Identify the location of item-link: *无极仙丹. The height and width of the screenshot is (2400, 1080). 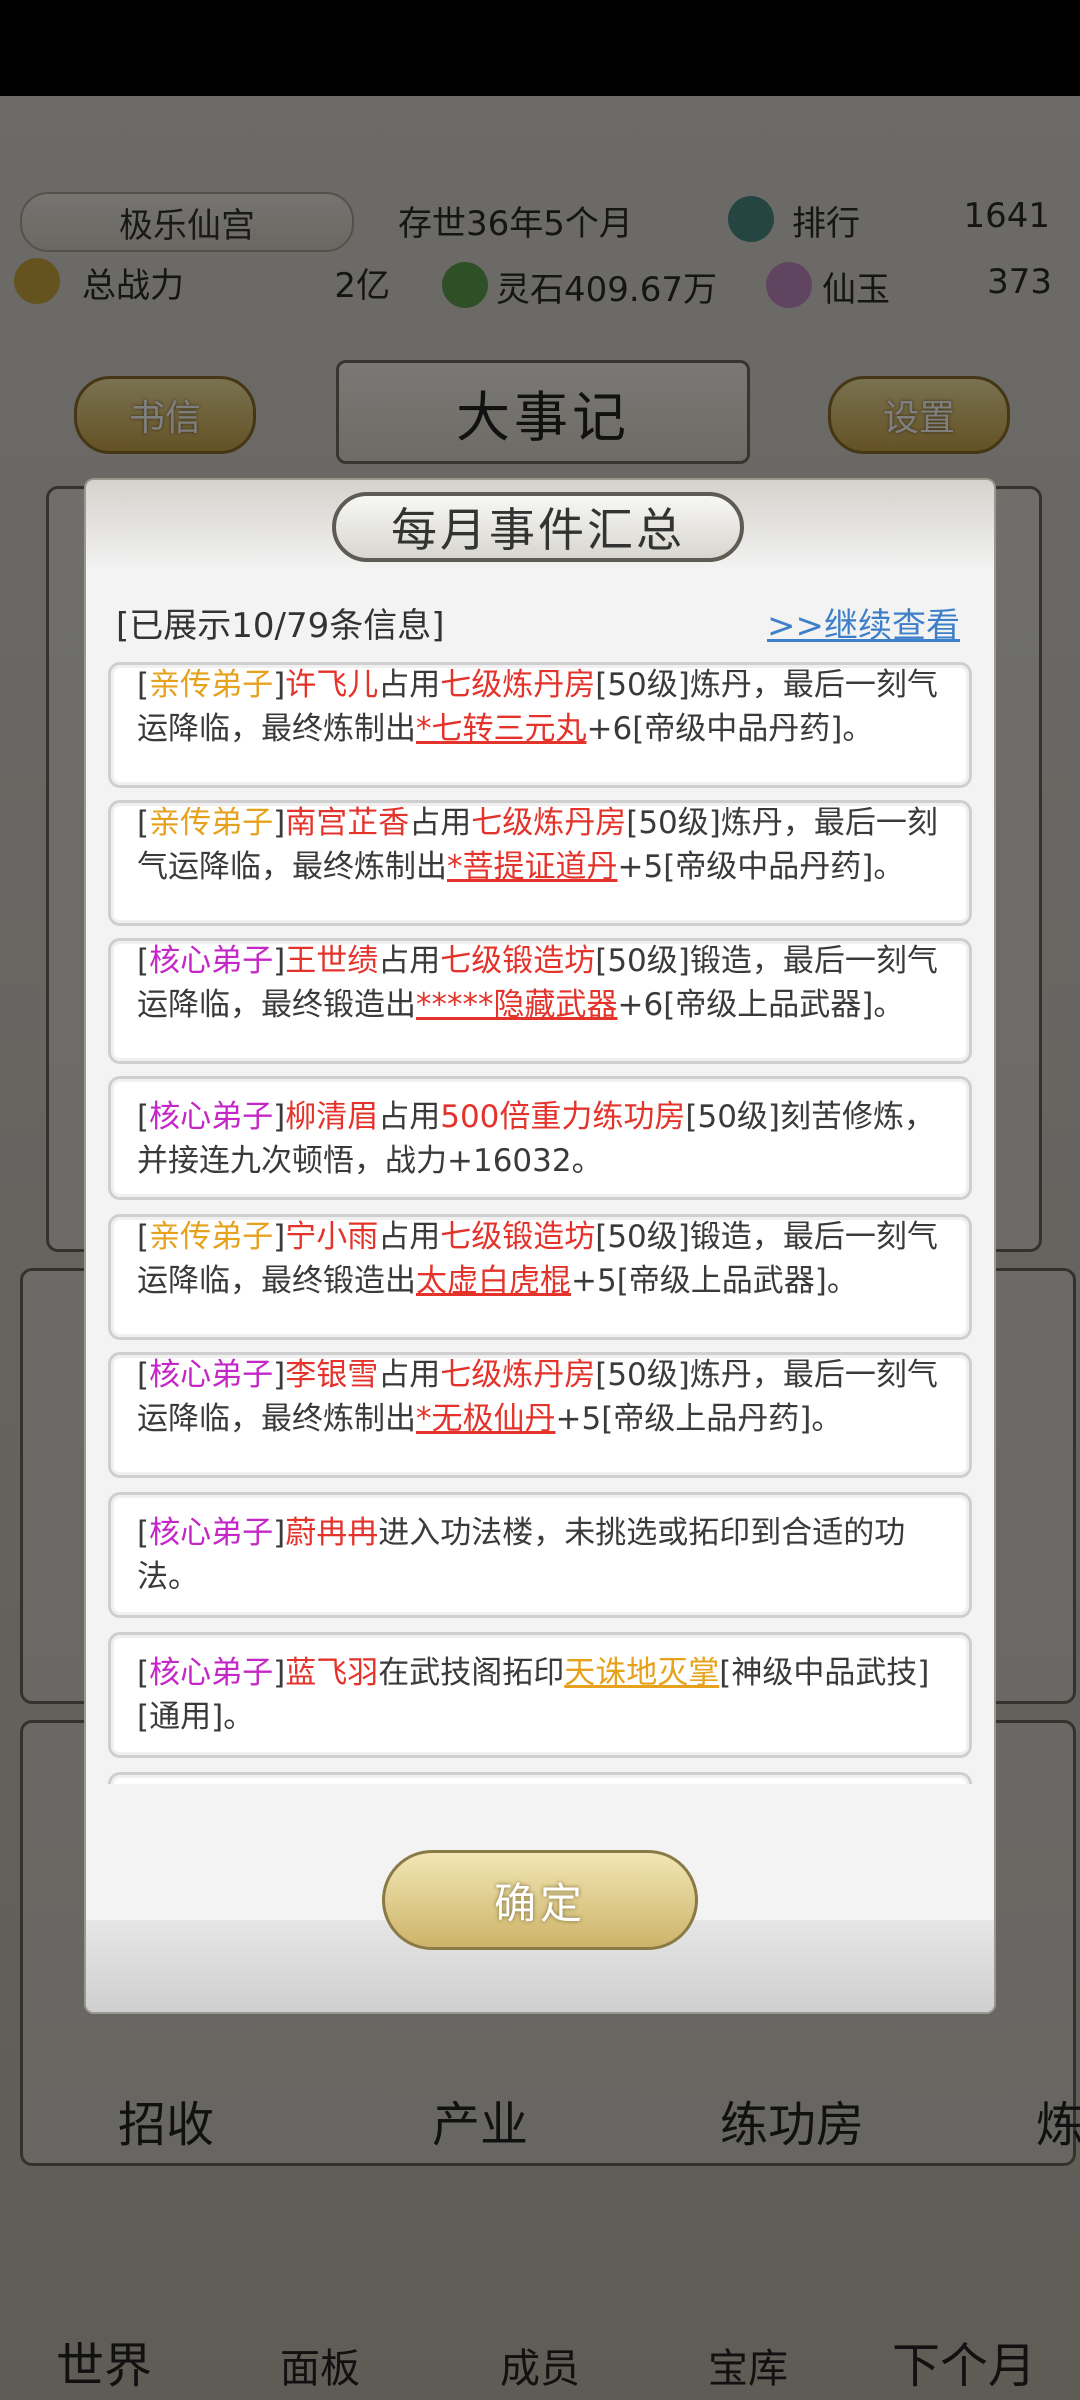
(486, 1419).